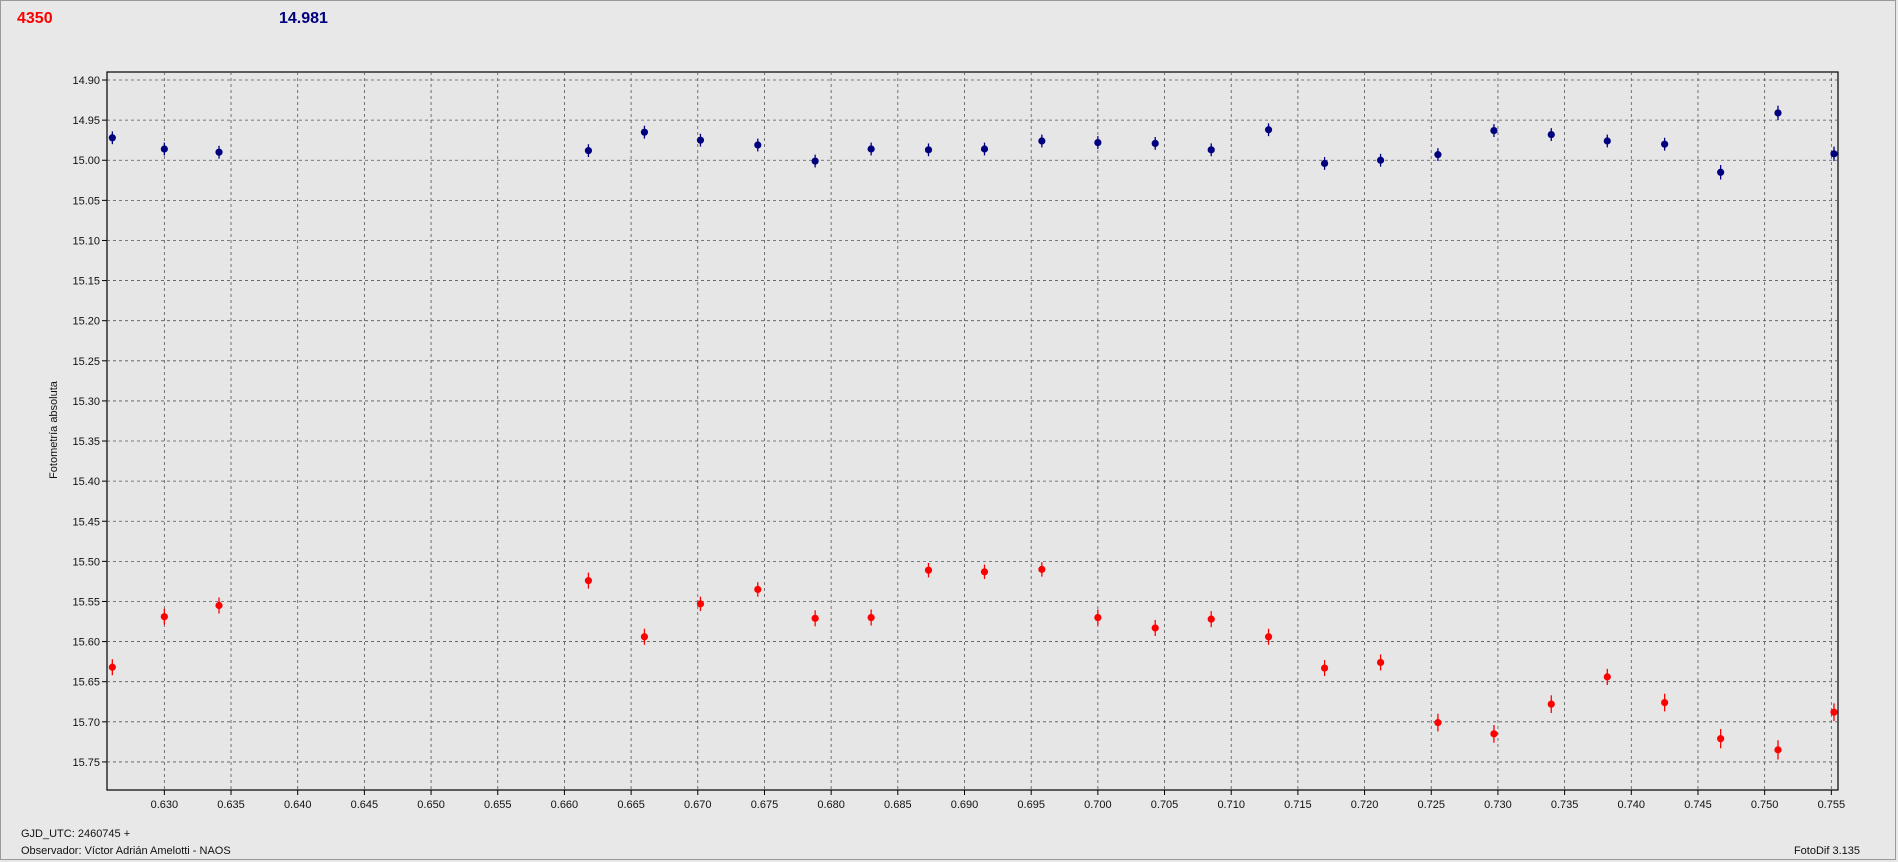  I want to click on x-tick-label: 0.730, so click(1498, 805).